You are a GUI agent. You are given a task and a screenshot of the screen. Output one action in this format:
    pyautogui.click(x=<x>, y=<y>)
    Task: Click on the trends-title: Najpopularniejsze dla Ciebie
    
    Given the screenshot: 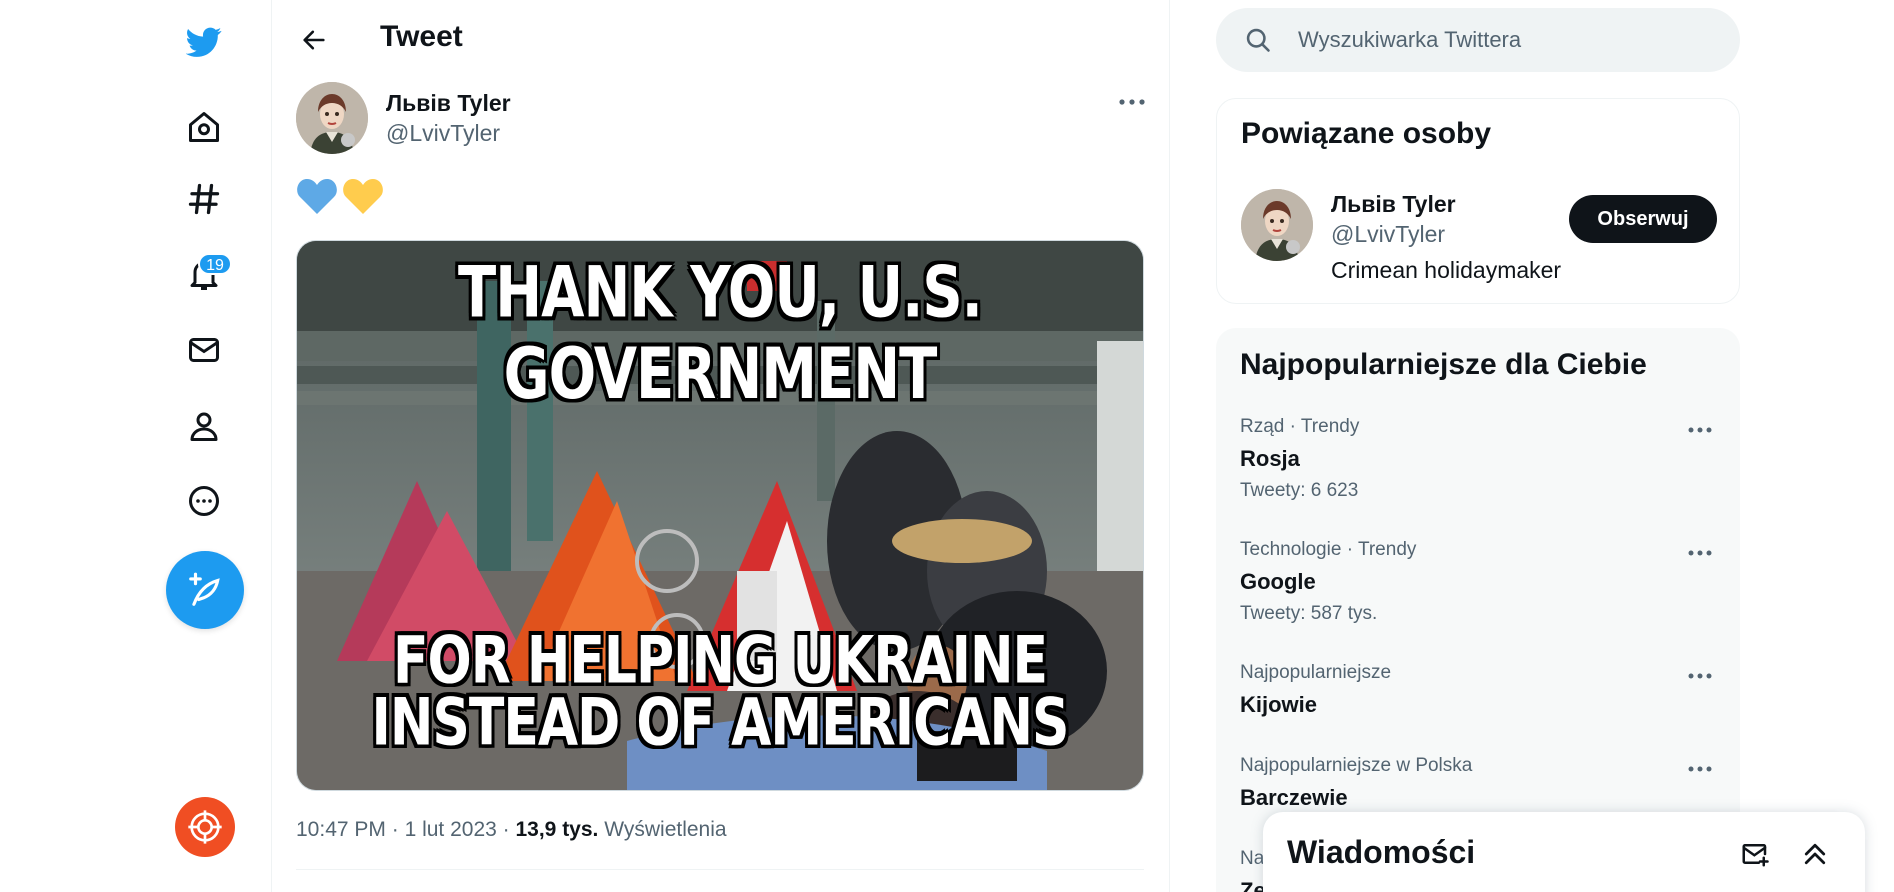 What is the action you would take?
    pyautogui.click(x=1443, y=364)
    